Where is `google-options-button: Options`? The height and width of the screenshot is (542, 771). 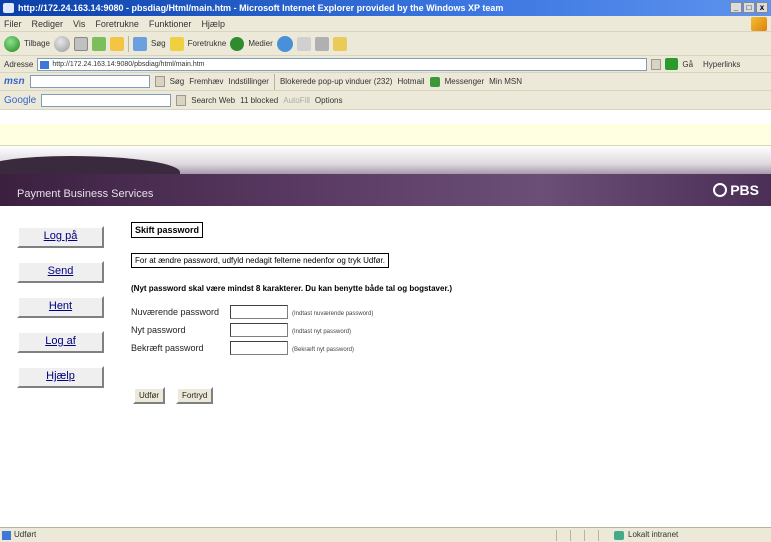 google-options-button: Options is located at coordinates (329, 100).